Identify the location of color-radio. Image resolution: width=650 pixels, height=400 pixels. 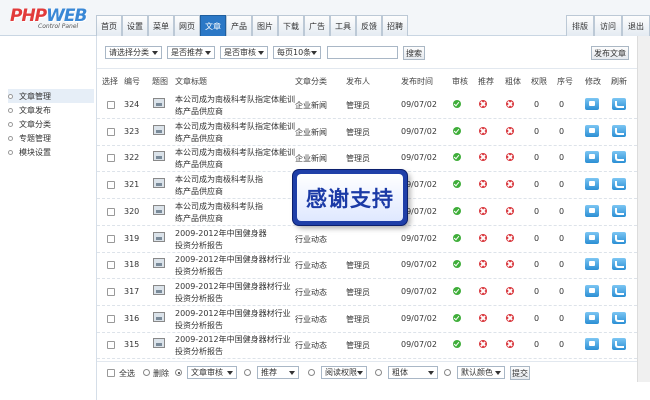
(447, 372).